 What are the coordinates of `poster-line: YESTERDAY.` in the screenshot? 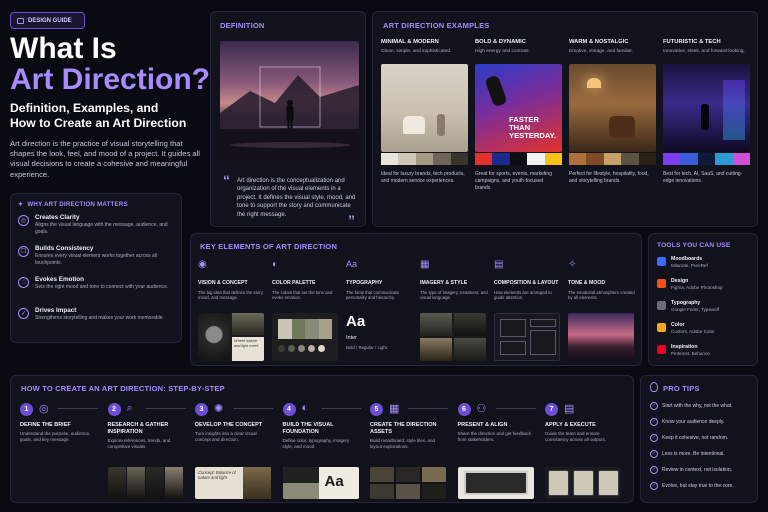 It's located at (532, 135).